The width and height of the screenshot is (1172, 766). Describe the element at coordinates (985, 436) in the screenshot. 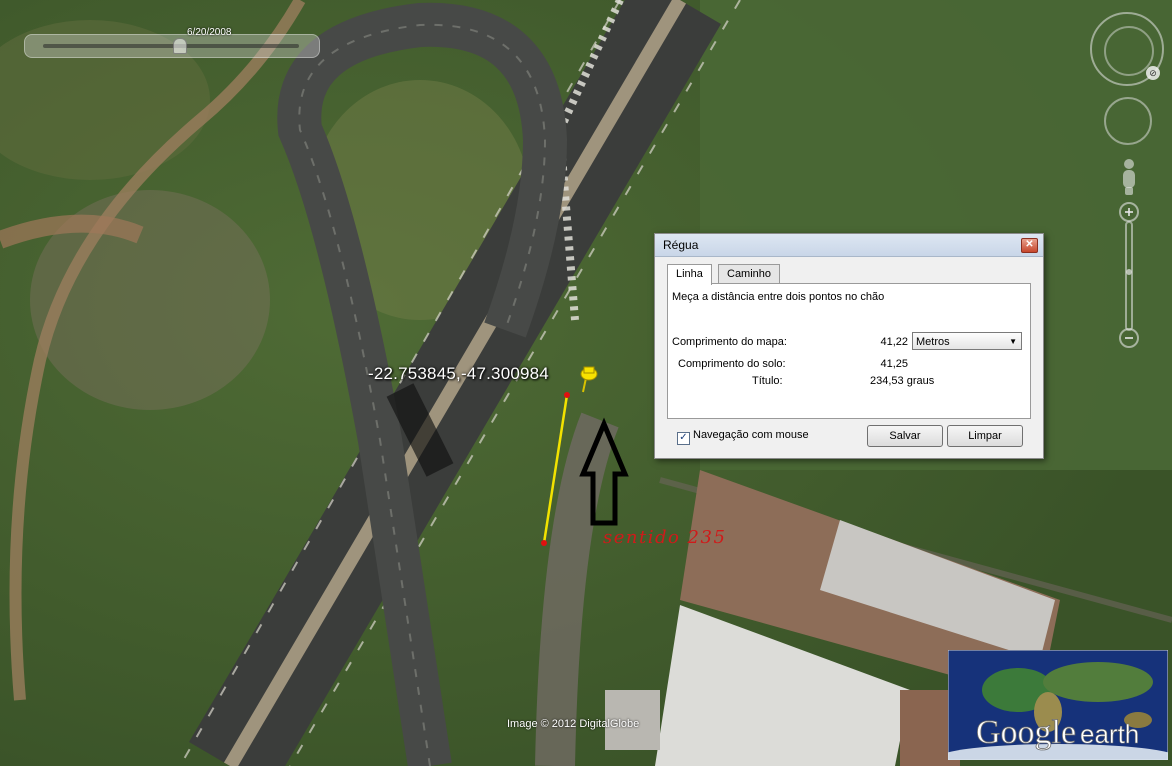

I see `clear-button: Limpar` at that location.